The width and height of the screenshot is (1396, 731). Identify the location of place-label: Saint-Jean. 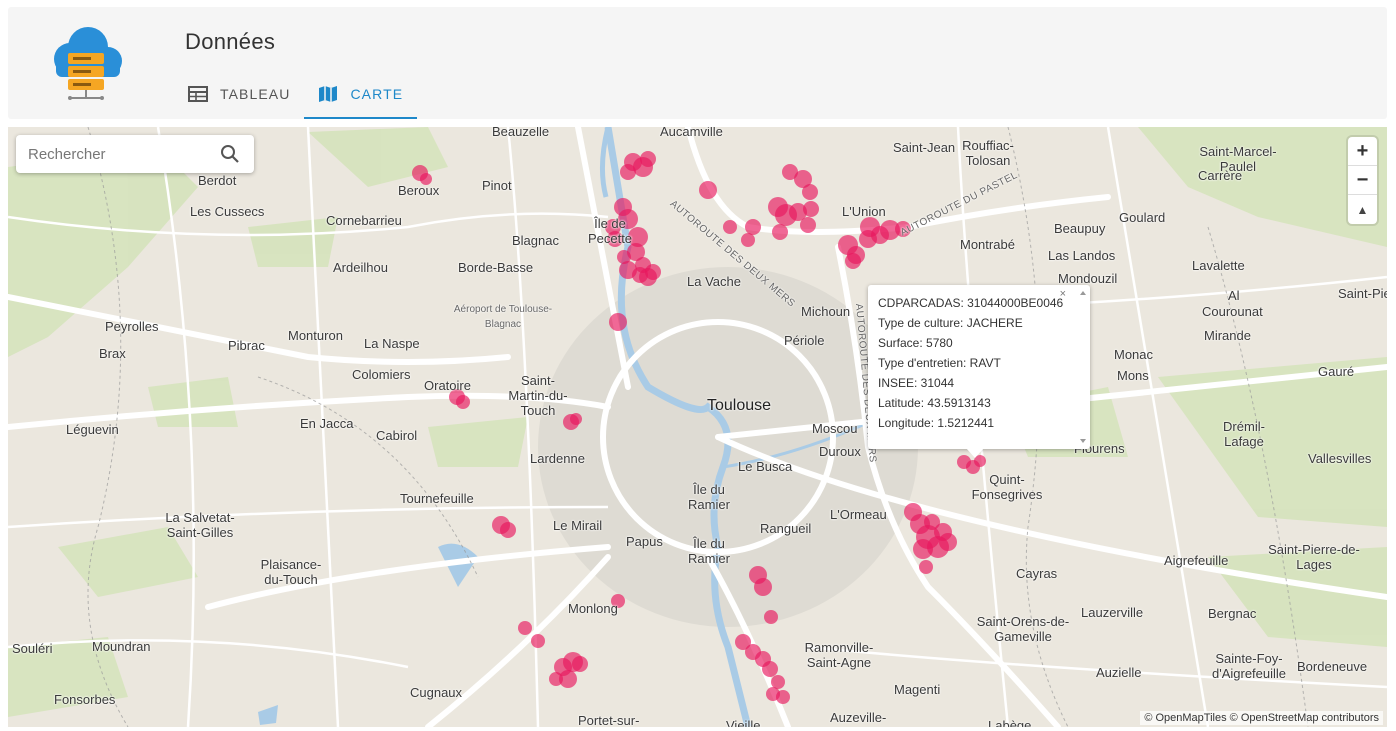
(924, 147).